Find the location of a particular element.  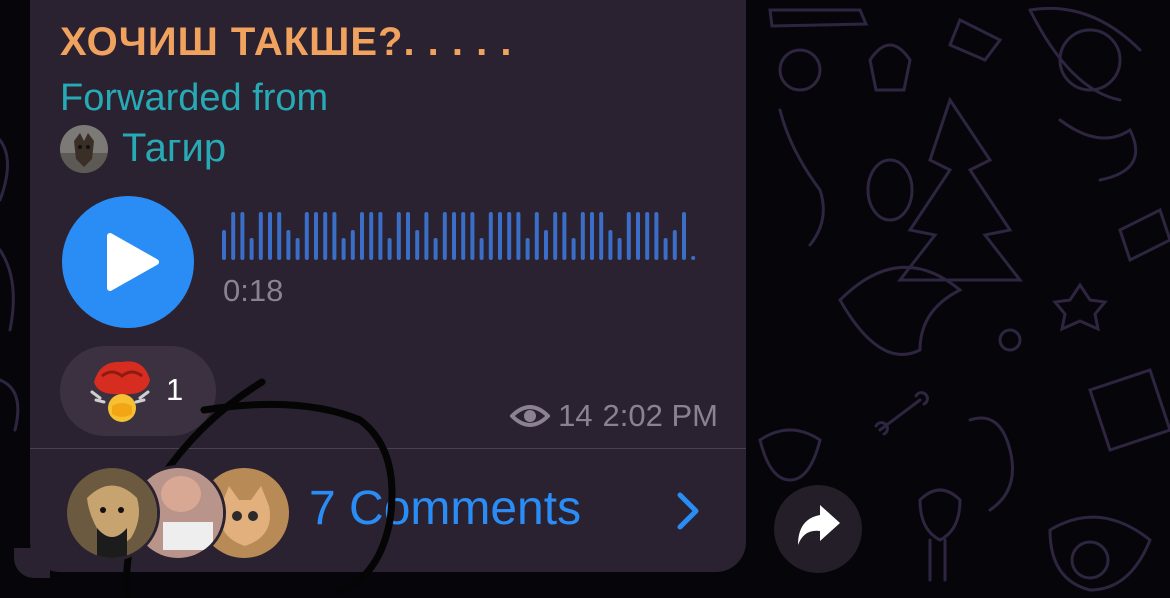

share-button is located at coordinates (818, 529).